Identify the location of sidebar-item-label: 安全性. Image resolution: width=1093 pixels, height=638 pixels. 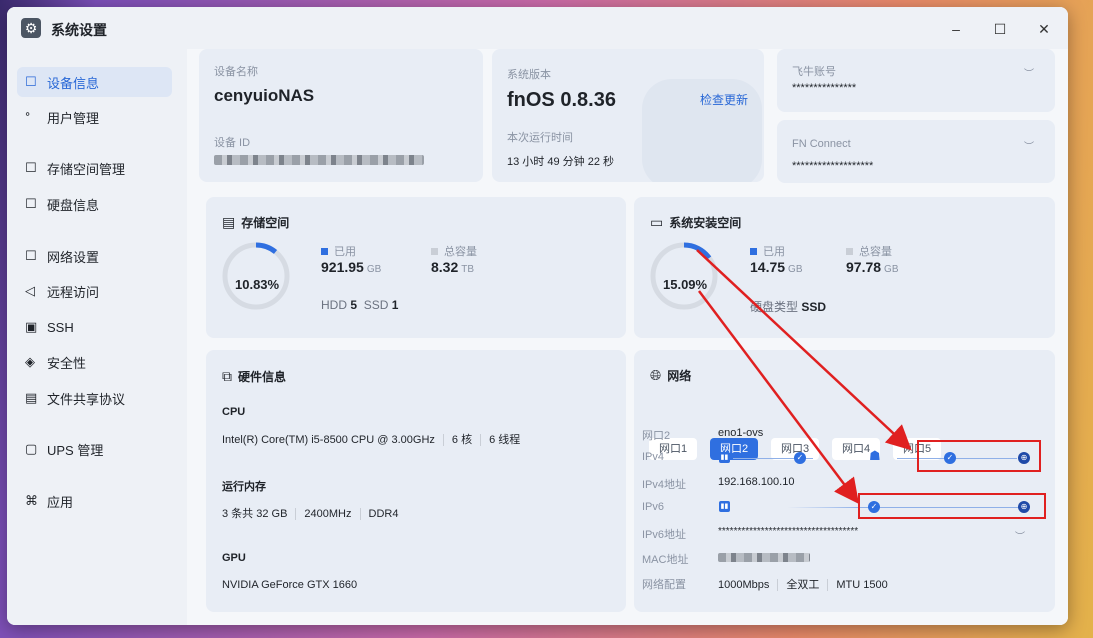
(67, 363).